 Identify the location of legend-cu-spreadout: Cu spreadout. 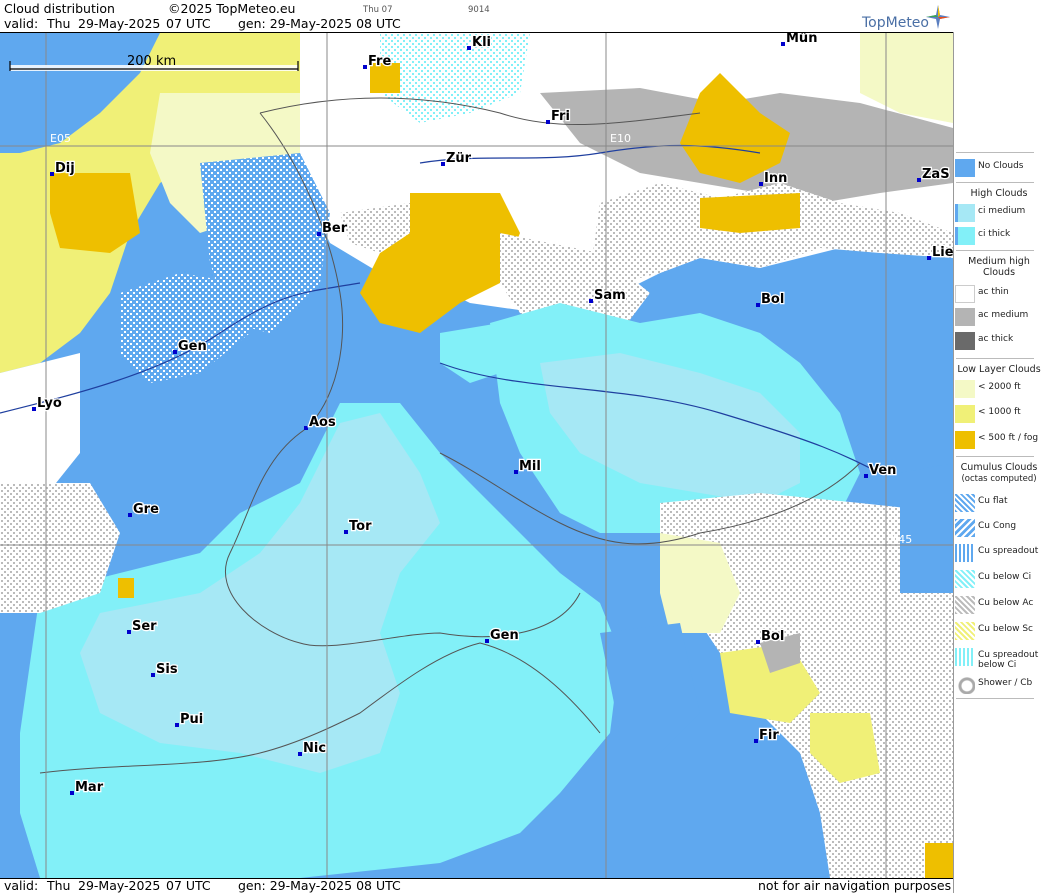
(999, 553).